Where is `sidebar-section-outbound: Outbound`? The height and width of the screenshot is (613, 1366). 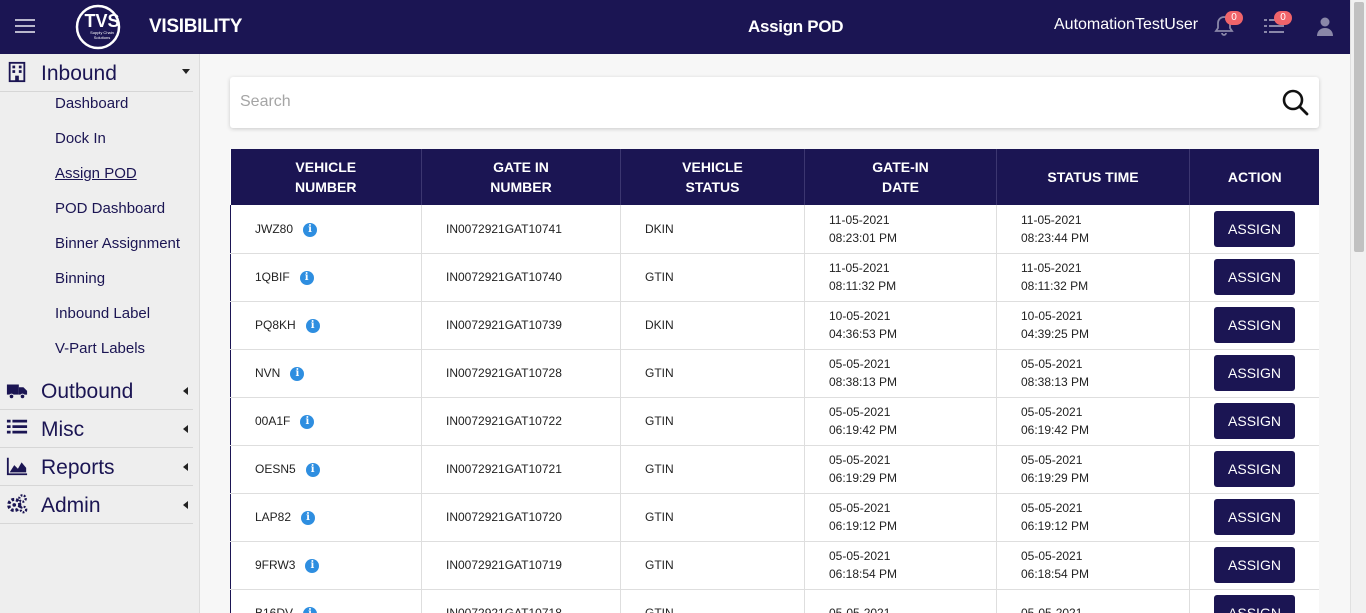 sidebar-section-outbound: Outbound is located at coordinates (96, 391).